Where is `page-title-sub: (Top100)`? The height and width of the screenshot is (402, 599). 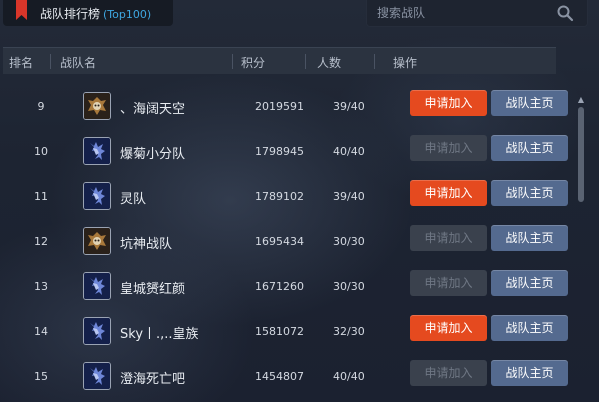 page-title-sub: (Top100) is located at coordinates (127, 14).